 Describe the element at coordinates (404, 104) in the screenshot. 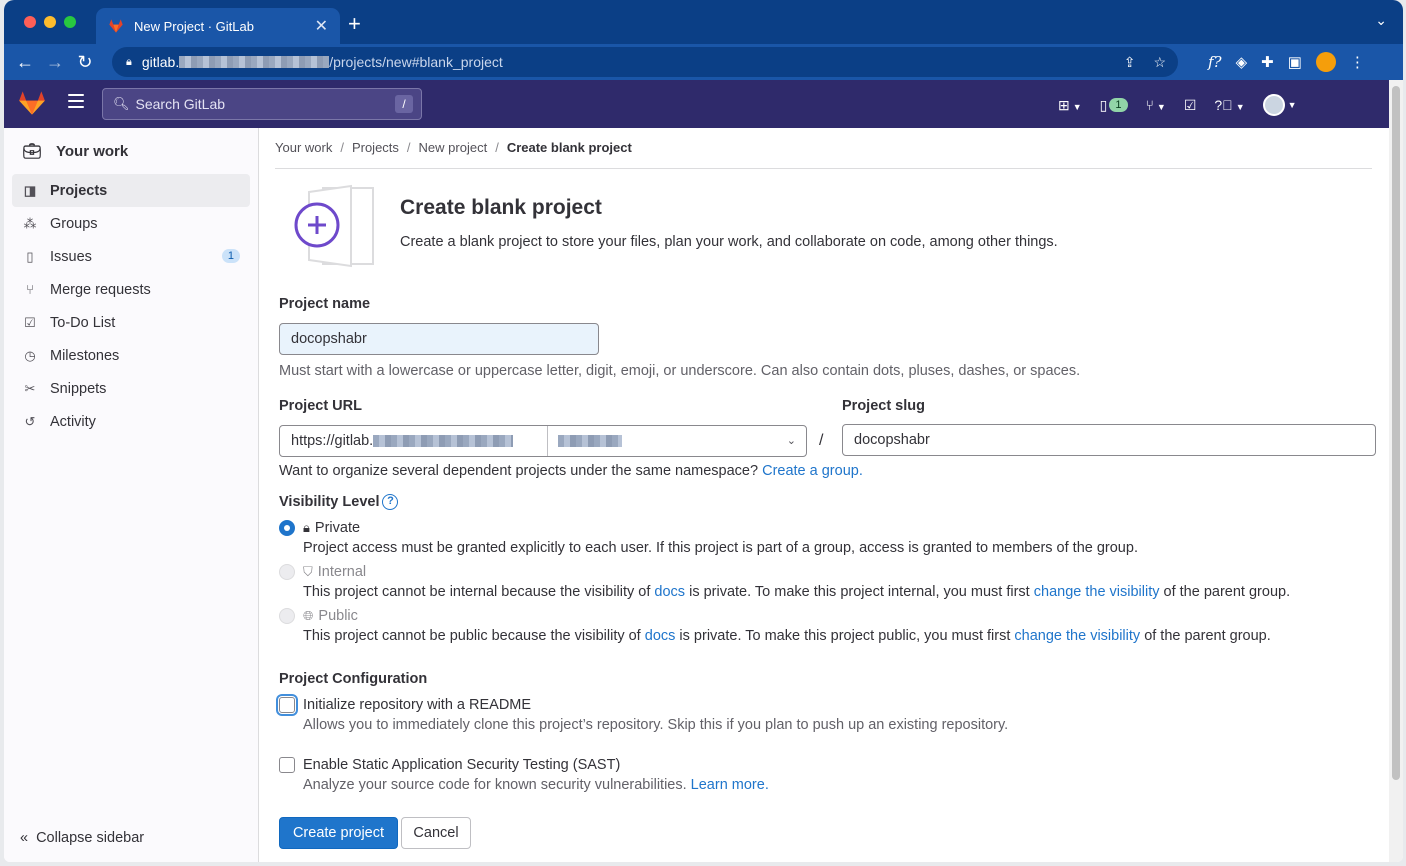

I see `search-shortcut-key: /` at that location.